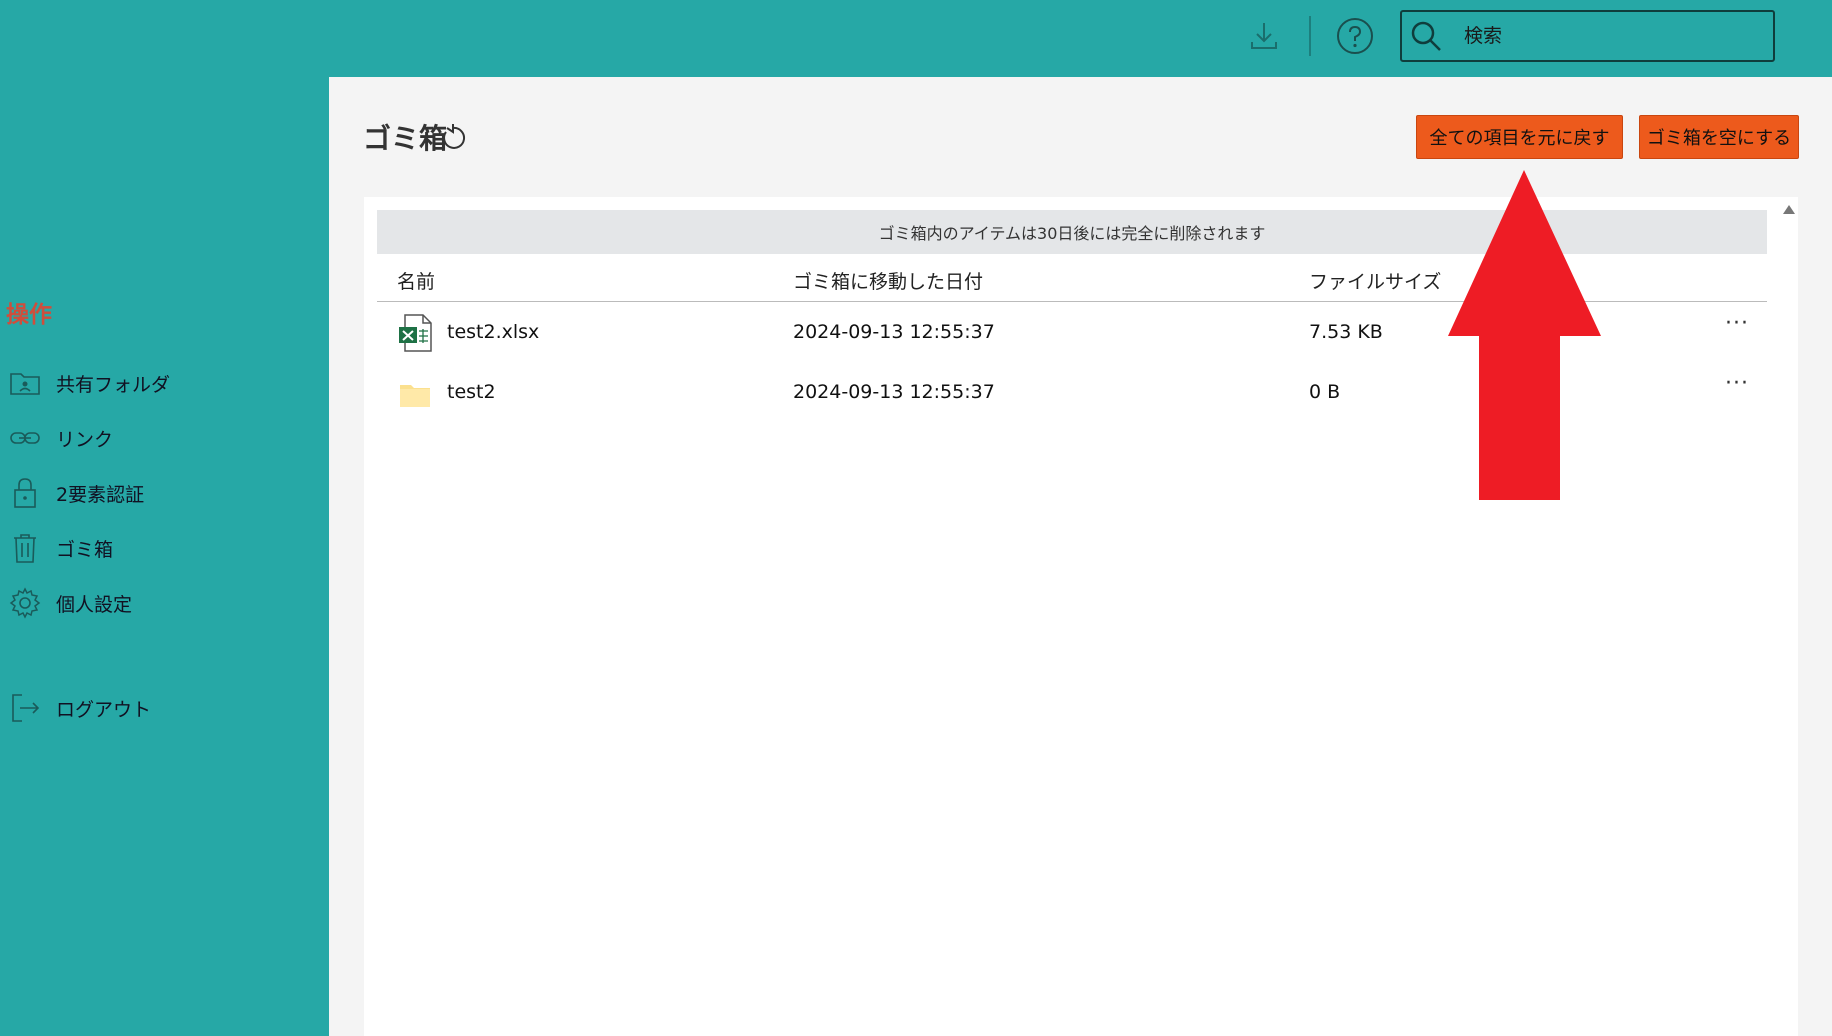  I want to click on sidebar-heading: 操作, so click(29, 315).